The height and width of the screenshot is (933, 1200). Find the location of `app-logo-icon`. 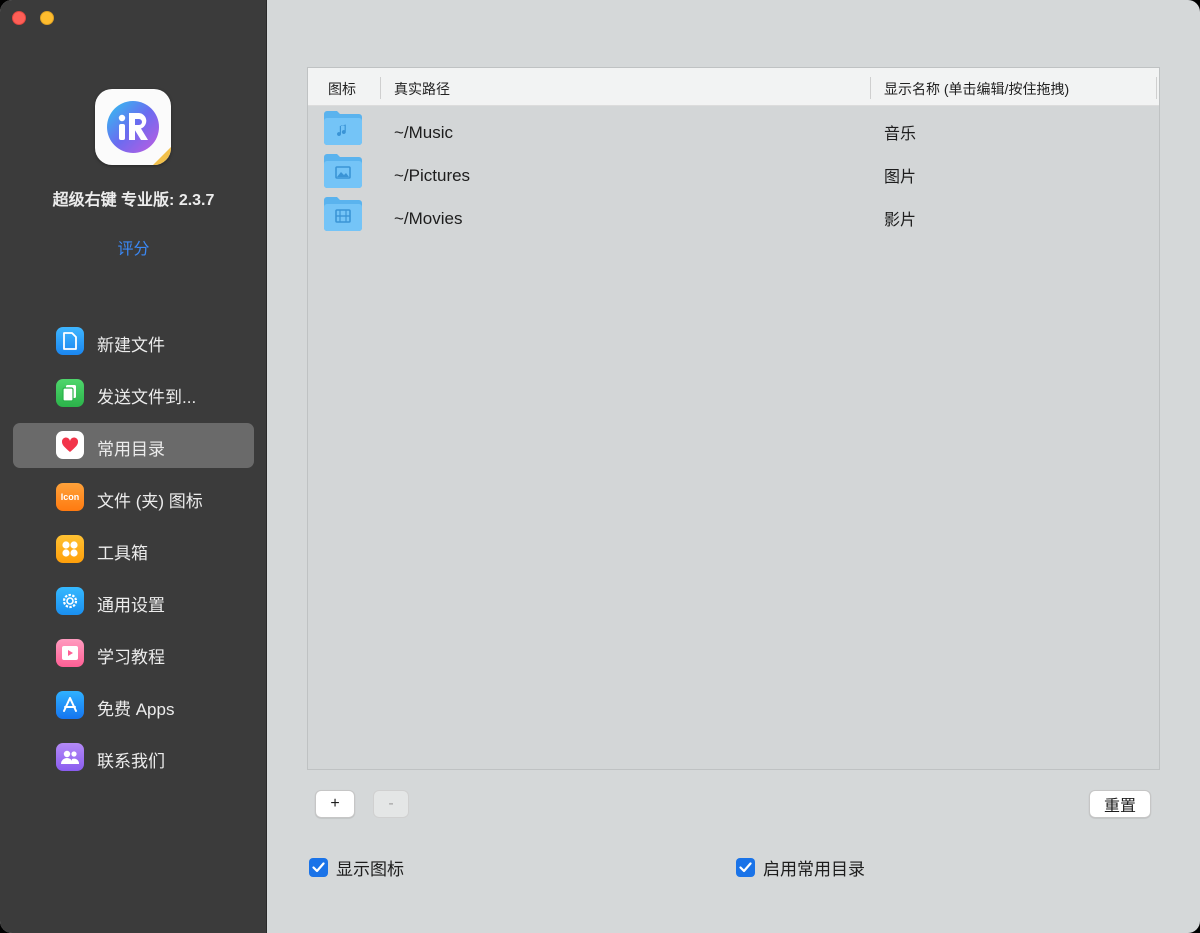

app-logo-icon is located at coordinates (133, 127).